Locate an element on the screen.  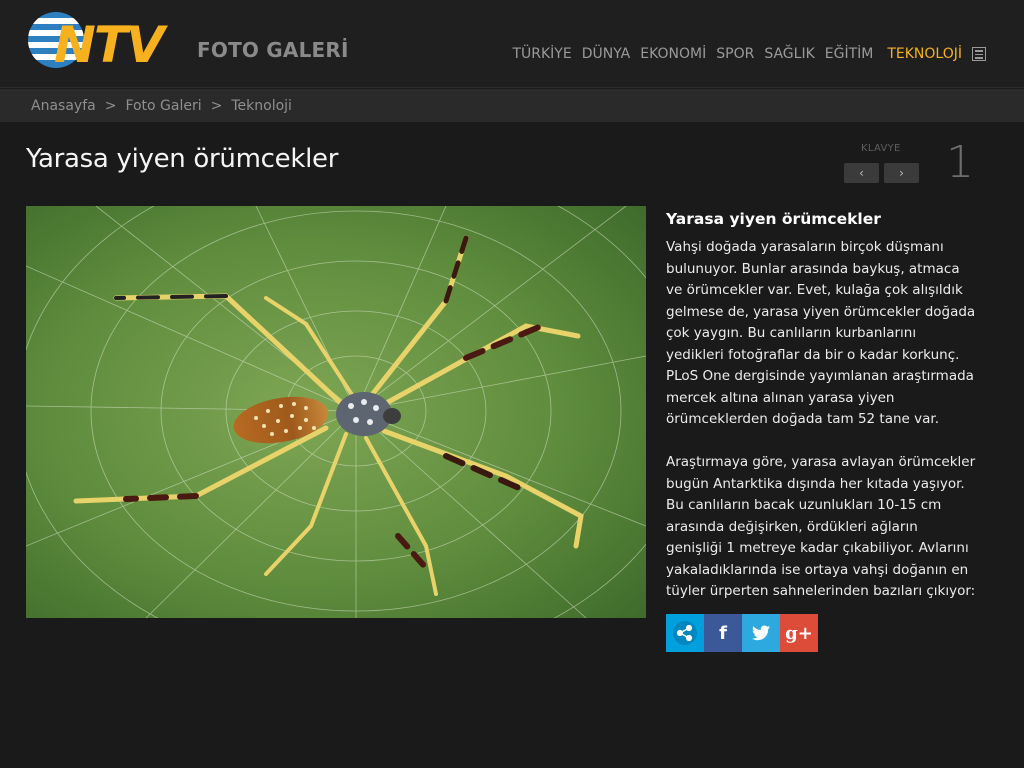
facebook-icon: f is located at coordinates (723, 633).